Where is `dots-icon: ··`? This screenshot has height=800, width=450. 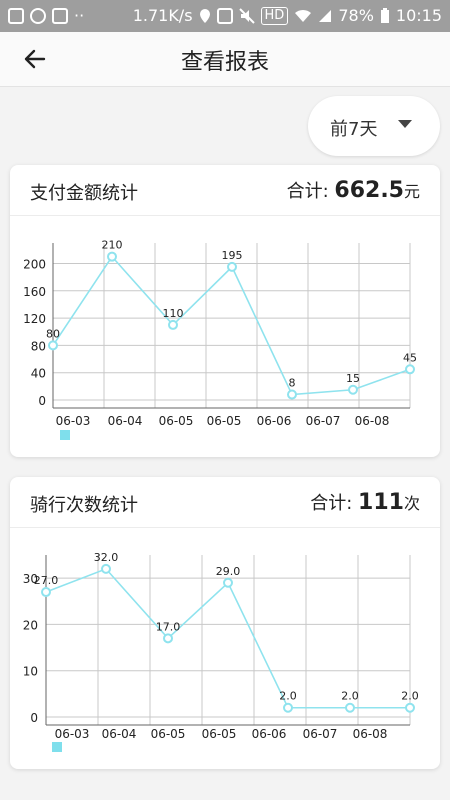
dots-icon: ·· is located at coordinates (79, 15).